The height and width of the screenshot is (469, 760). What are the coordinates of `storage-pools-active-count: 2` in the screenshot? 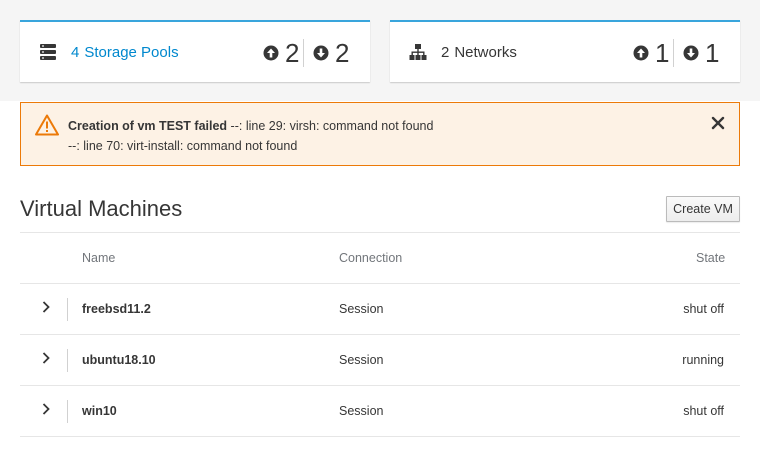 It's located at (292, 53).